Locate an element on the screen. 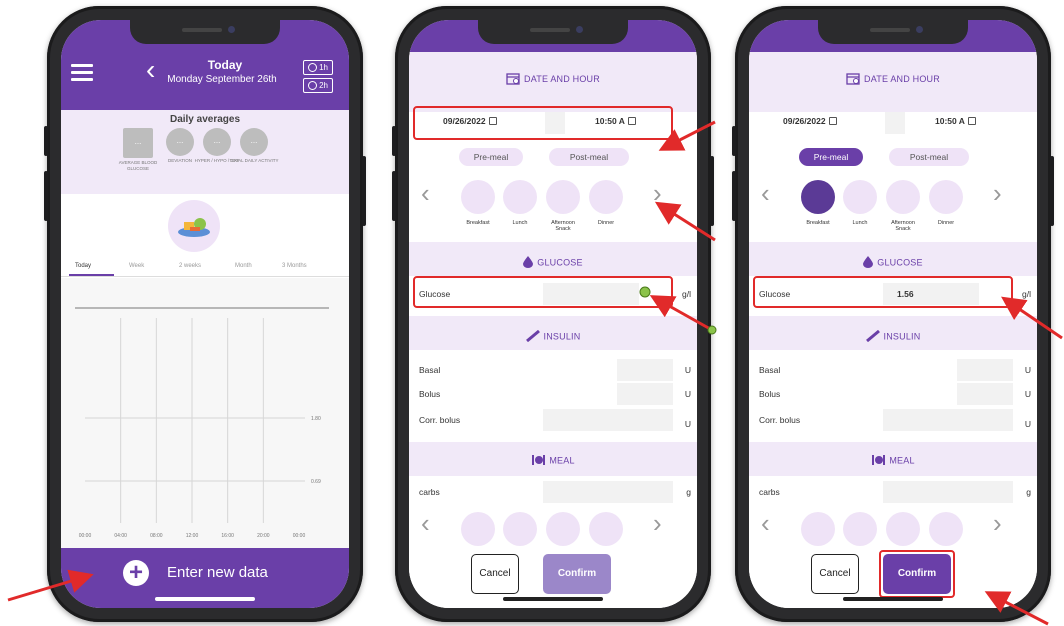 The width and height of the screenshot is (1064, 626). glucose-row: Glucose 1.56 g/l is located at coordinates (893, 294).